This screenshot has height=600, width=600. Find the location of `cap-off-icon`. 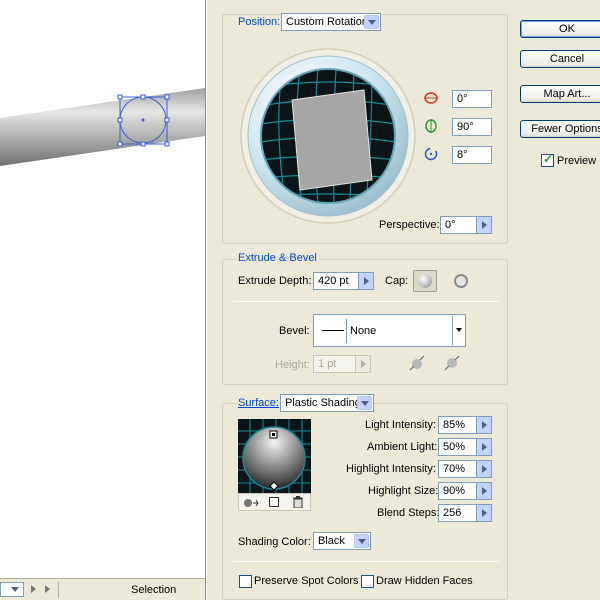

cap-off-icon is located at coordinates (461, 281).